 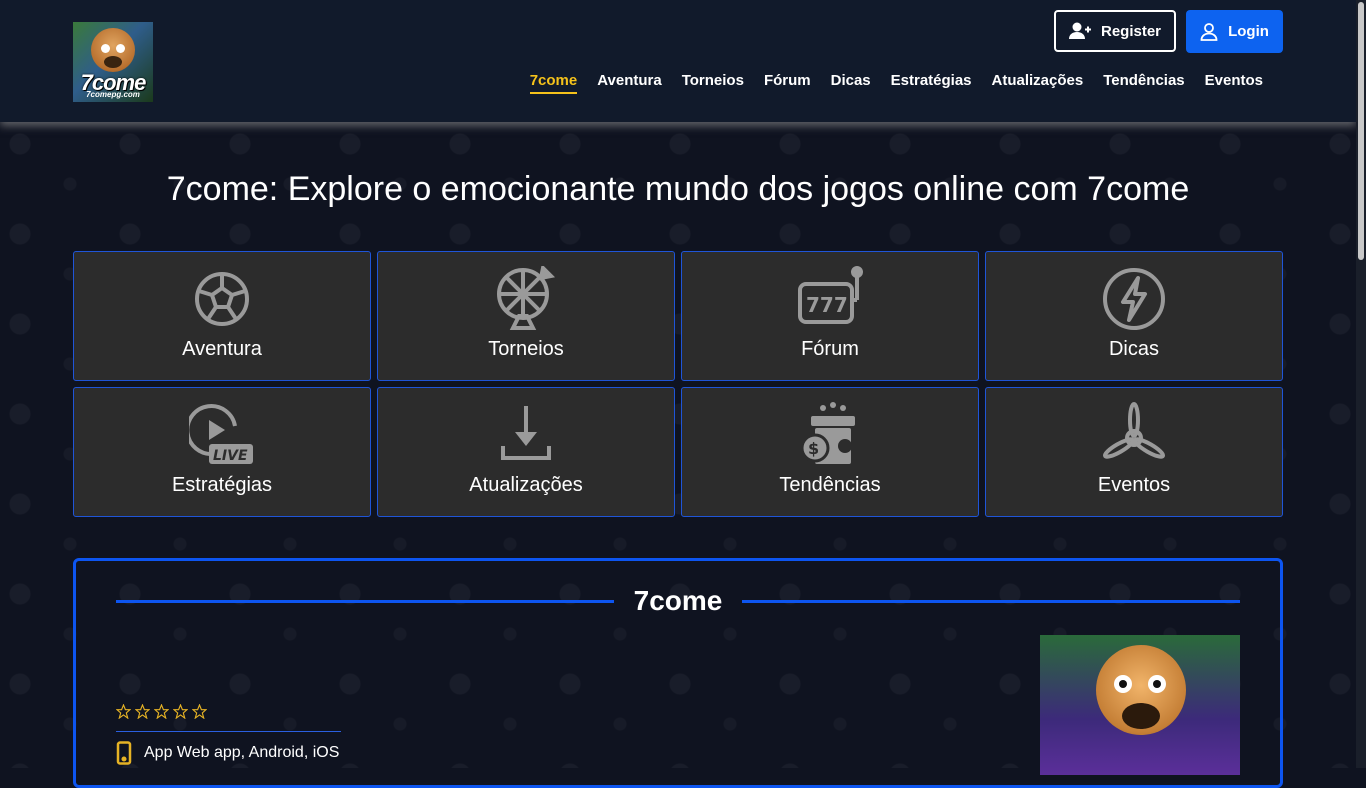 What do you see at coordinates (228, 731) in the screenshot?
I see `rating-divider` at bounding box center [228, 731].